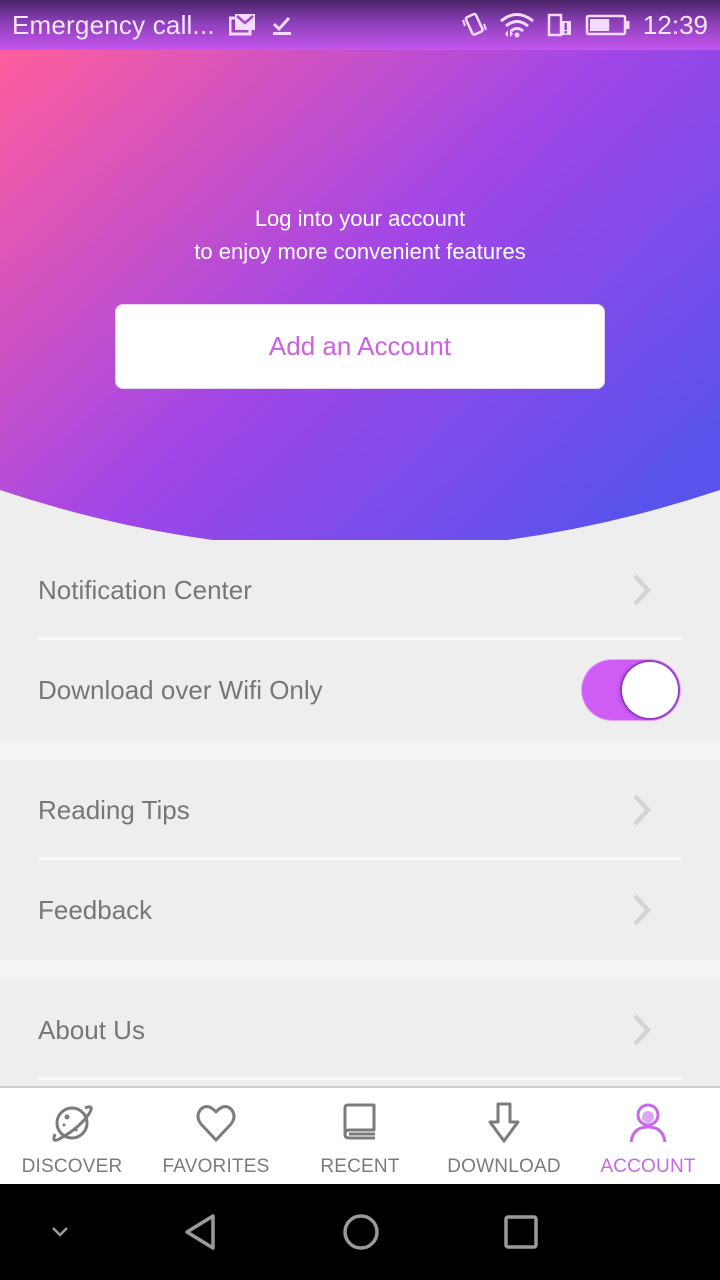 This screenshot has width=720, height=1280. What do you see at coordinates (584, 25) in the screenshot?
I see `status-right: 12:39` at bounding box center [584, 25].